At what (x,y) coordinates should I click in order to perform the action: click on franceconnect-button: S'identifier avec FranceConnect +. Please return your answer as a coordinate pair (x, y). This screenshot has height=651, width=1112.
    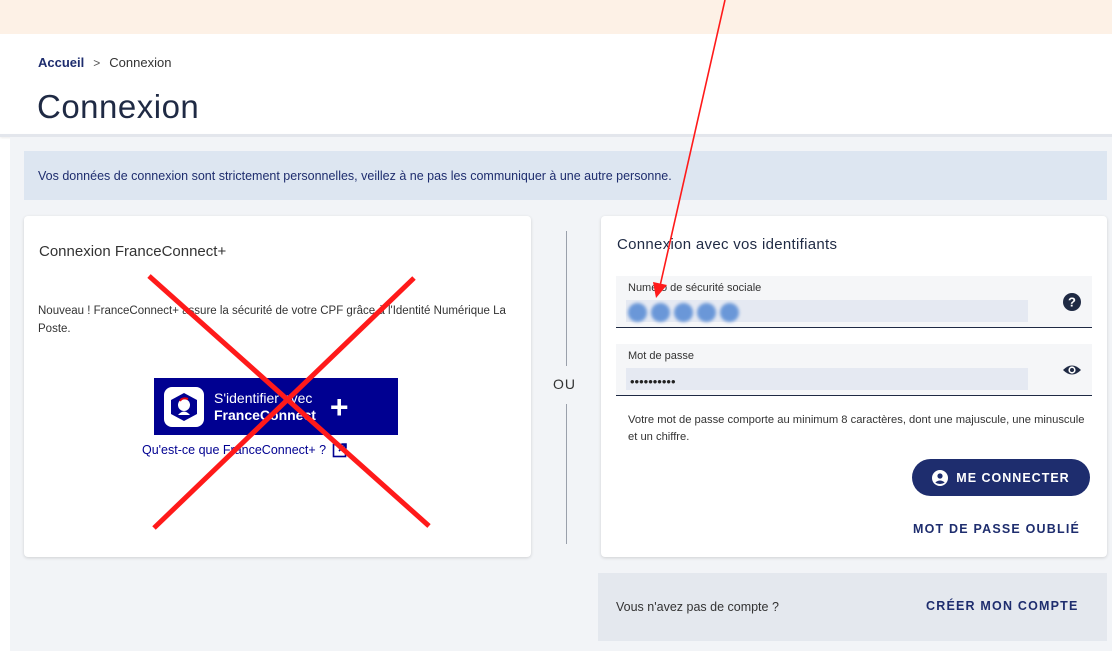
    Looking at the image, I should click on (276, 406).